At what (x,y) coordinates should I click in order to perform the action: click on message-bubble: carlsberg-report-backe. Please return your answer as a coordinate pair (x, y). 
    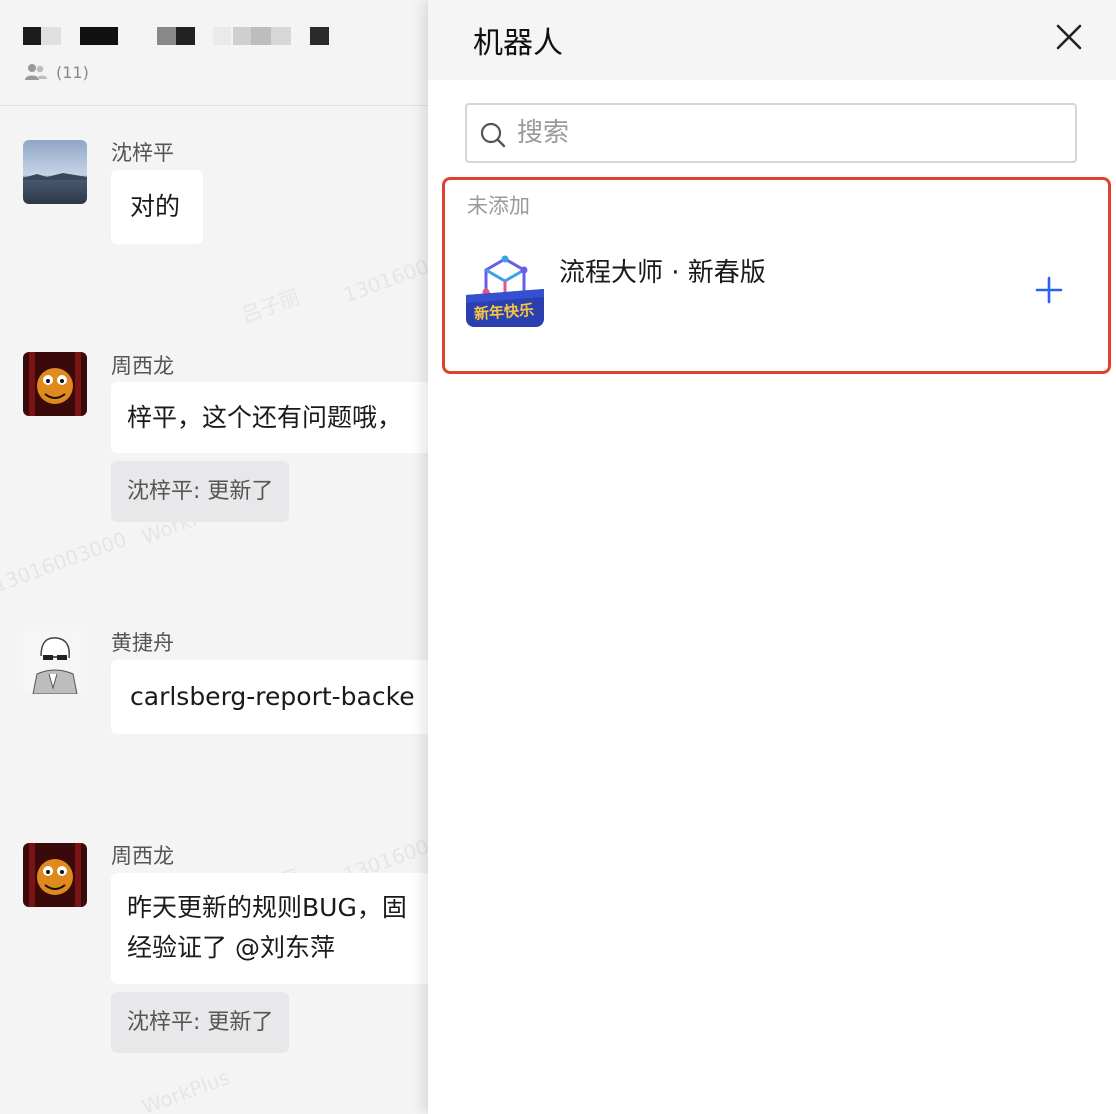
    Looking at the image, I should click on (269, 697).